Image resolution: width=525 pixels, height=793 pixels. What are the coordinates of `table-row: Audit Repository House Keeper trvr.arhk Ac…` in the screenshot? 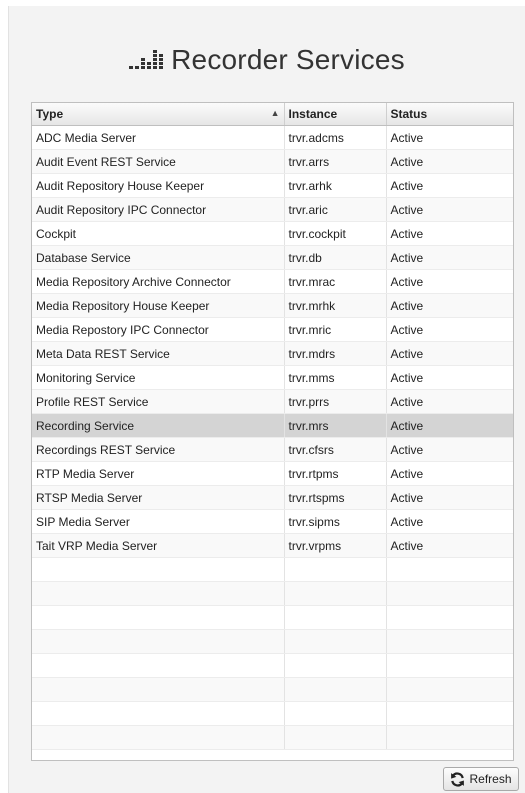 It's located at (272, 185).